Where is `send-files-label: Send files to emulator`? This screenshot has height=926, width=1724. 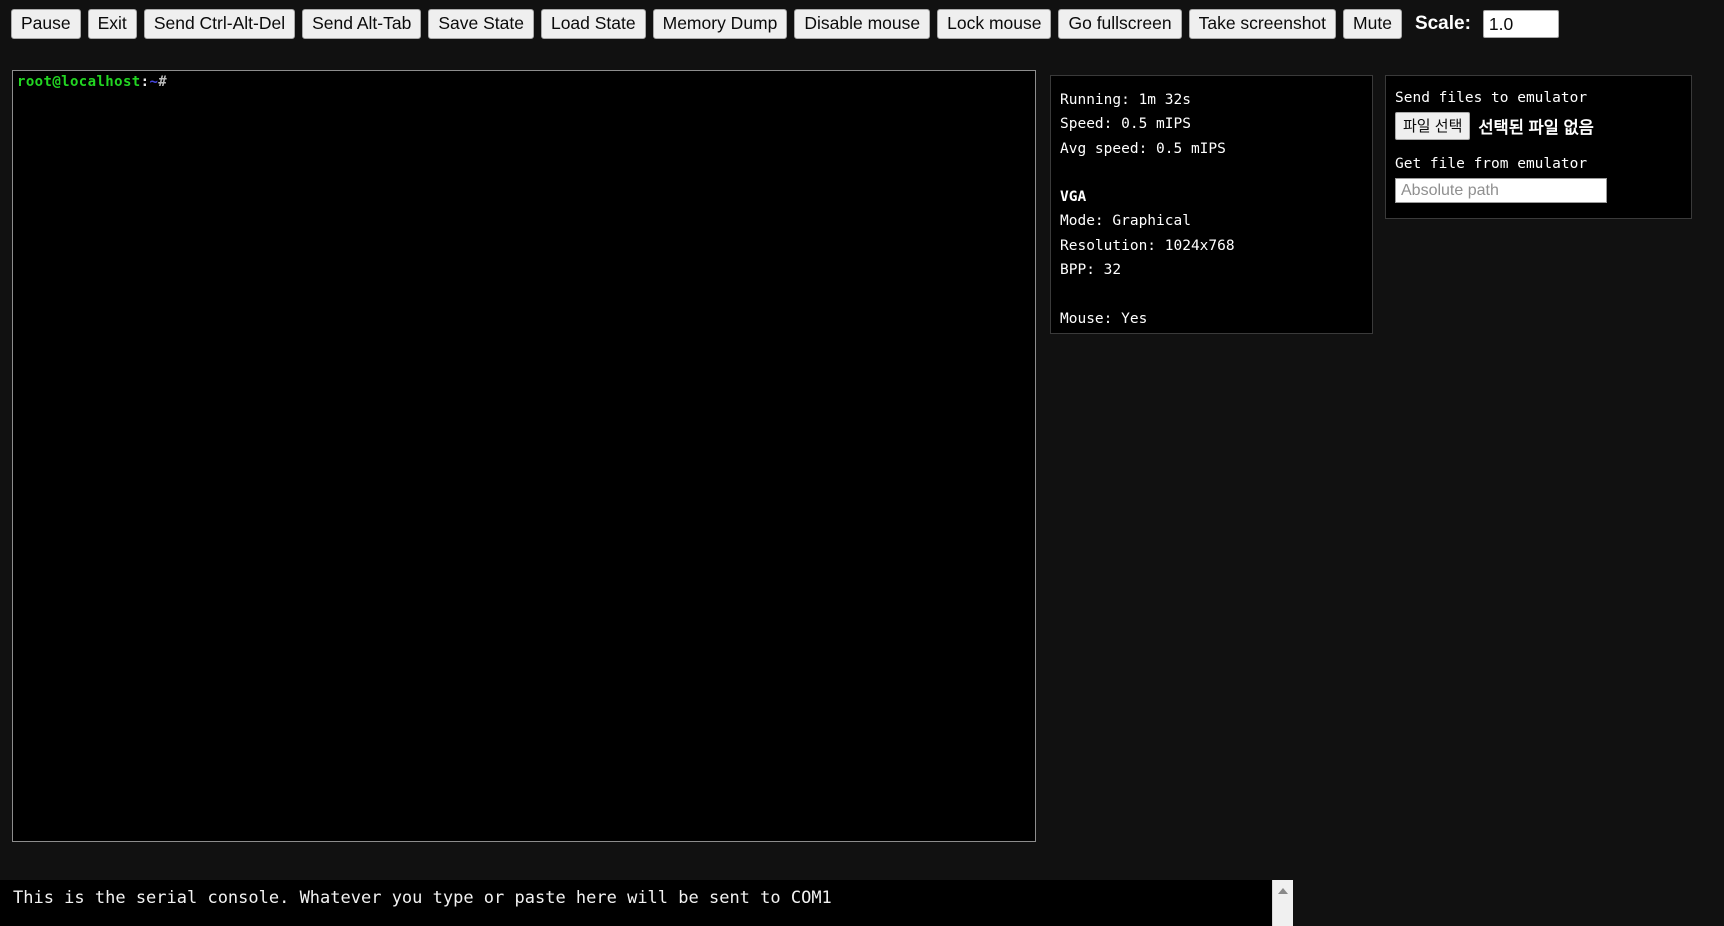
send-files-label: Send files to emulator is located at coordinates (1491, 98).